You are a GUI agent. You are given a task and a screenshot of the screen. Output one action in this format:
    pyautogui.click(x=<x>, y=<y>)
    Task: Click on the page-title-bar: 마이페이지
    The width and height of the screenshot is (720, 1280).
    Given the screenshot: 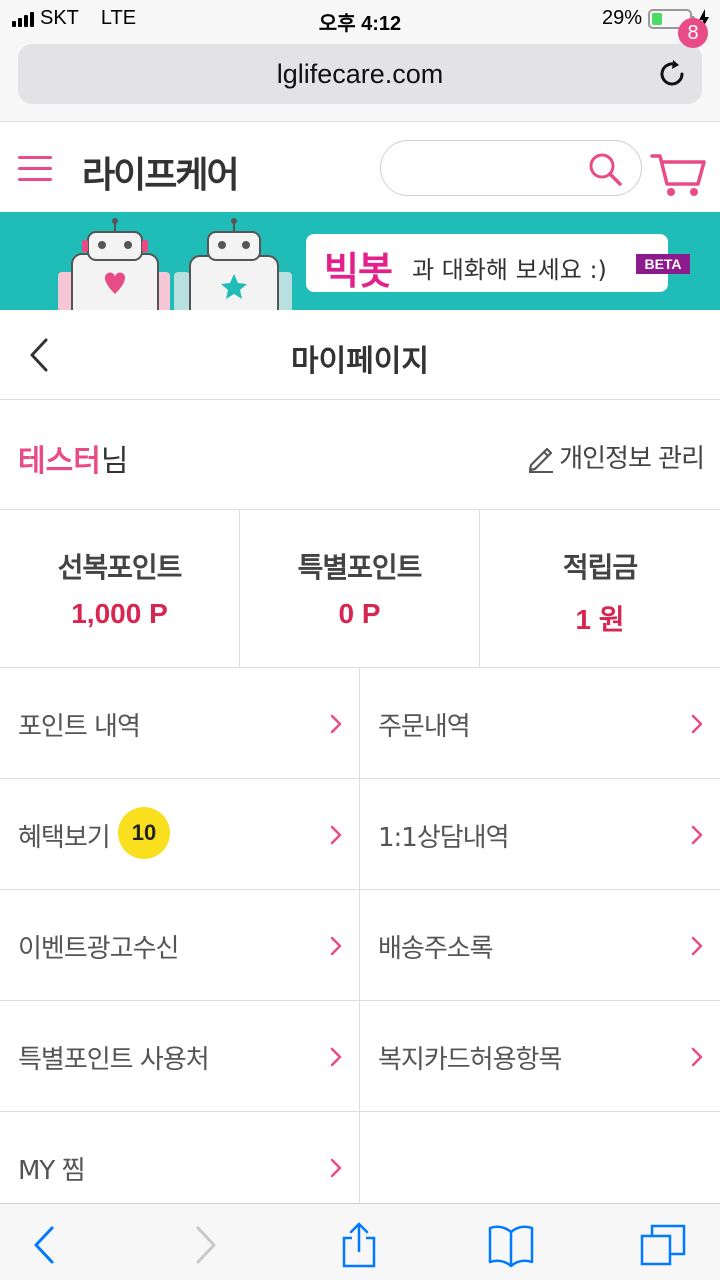 What is the action you would take?
    pyautogui.click(x=360, y=355)
    